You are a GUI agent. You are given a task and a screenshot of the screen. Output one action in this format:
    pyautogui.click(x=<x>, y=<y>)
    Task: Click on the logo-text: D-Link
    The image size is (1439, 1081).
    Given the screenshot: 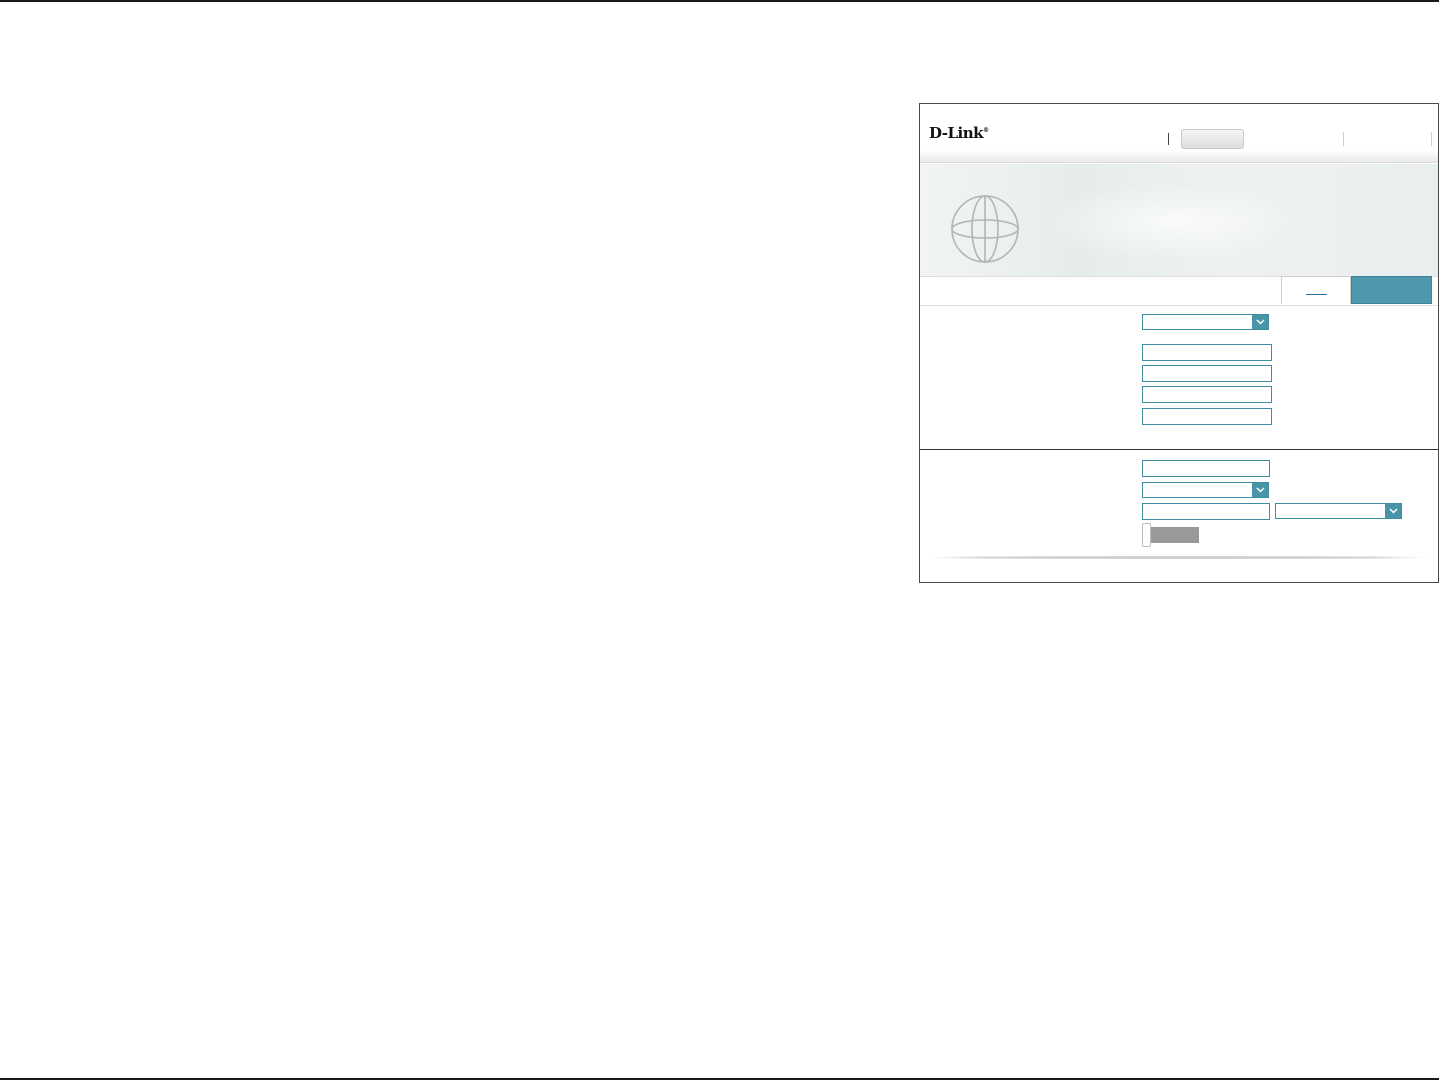 What is the action you would take?
    pyautogui.click(x=956, y=133)
    